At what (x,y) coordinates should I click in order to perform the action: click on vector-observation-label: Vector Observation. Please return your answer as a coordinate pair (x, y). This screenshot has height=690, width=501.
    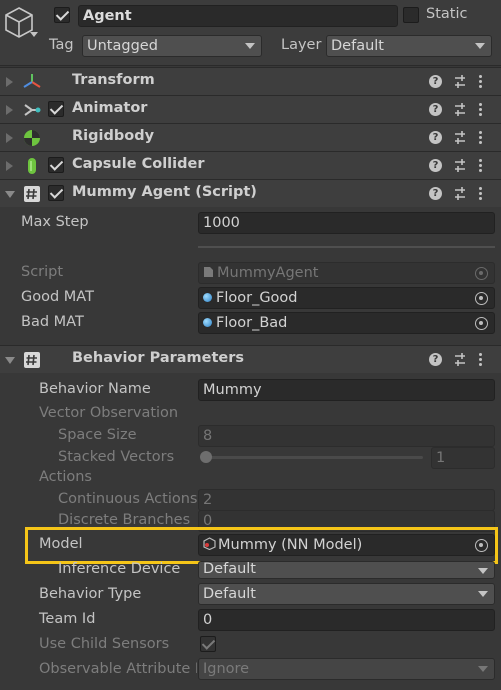
    Looking at the image, I should click on (109, 413).